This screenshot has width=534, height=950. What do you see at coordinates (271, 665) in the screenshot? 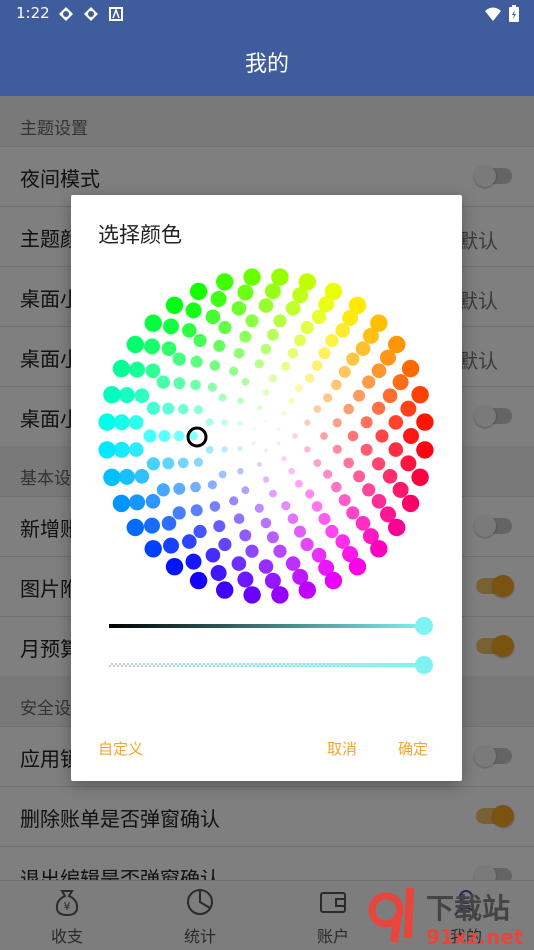
I see `alpha-slider` at bounding box center [271, 665].